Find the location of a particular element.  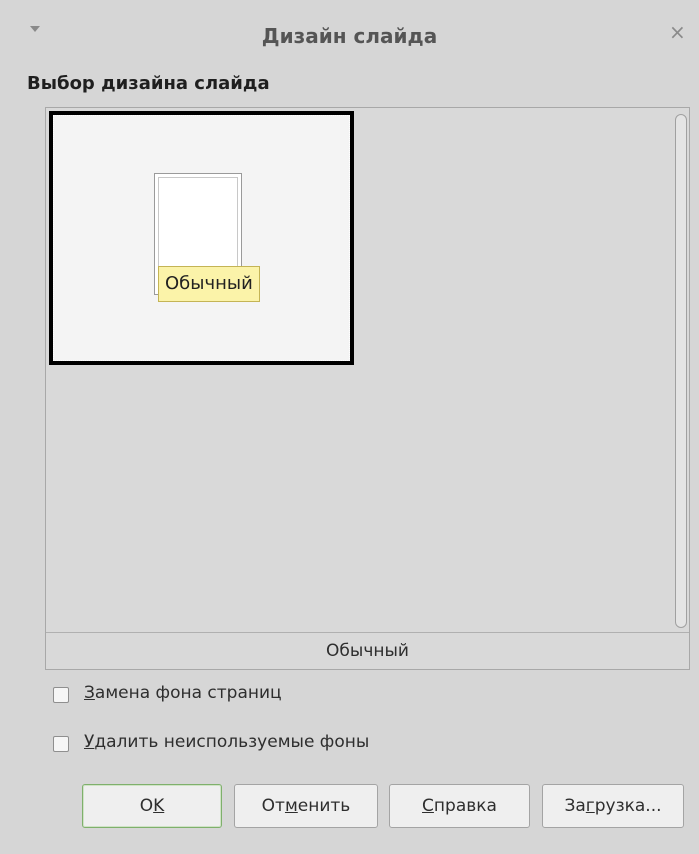

button-text: О is located at coordinates (146, 806).